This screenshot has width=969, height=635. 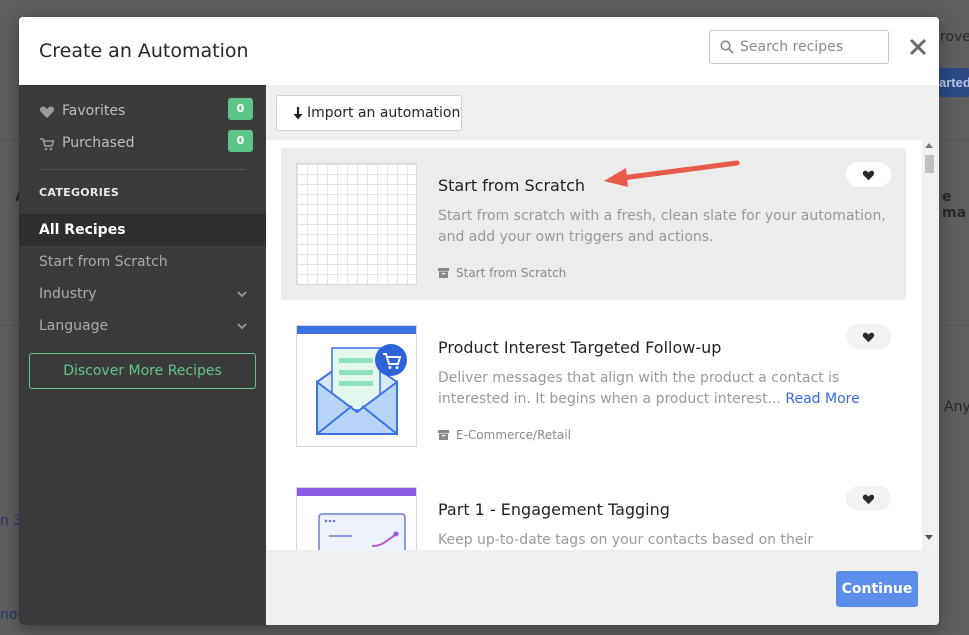 What do you see at coordinates (146, 111) in the screenshot?
I see `sidebar-item-favorites: Favorites 0` at bounding box center [146, 111].